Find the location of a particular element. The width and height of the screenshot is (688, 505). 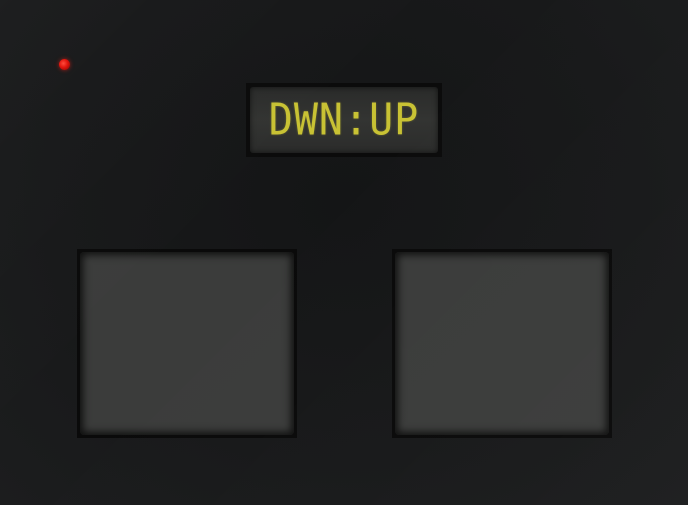

status-led-indicator is located at coordinates (64, 64).